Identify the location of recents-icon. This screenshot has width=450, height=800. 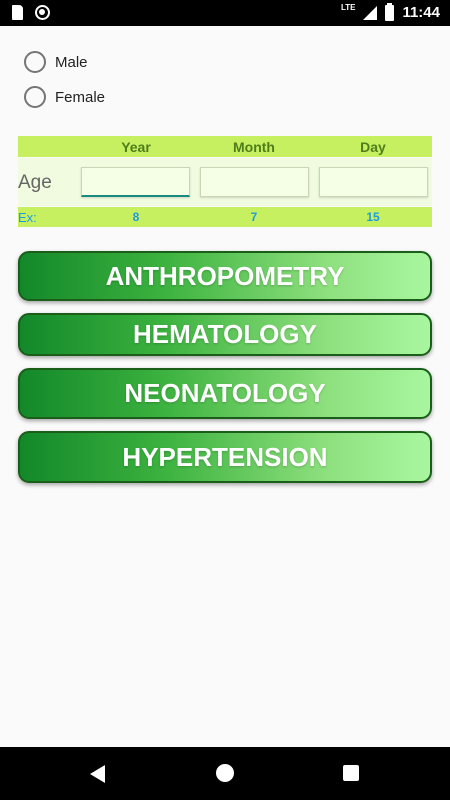
(351, 773).